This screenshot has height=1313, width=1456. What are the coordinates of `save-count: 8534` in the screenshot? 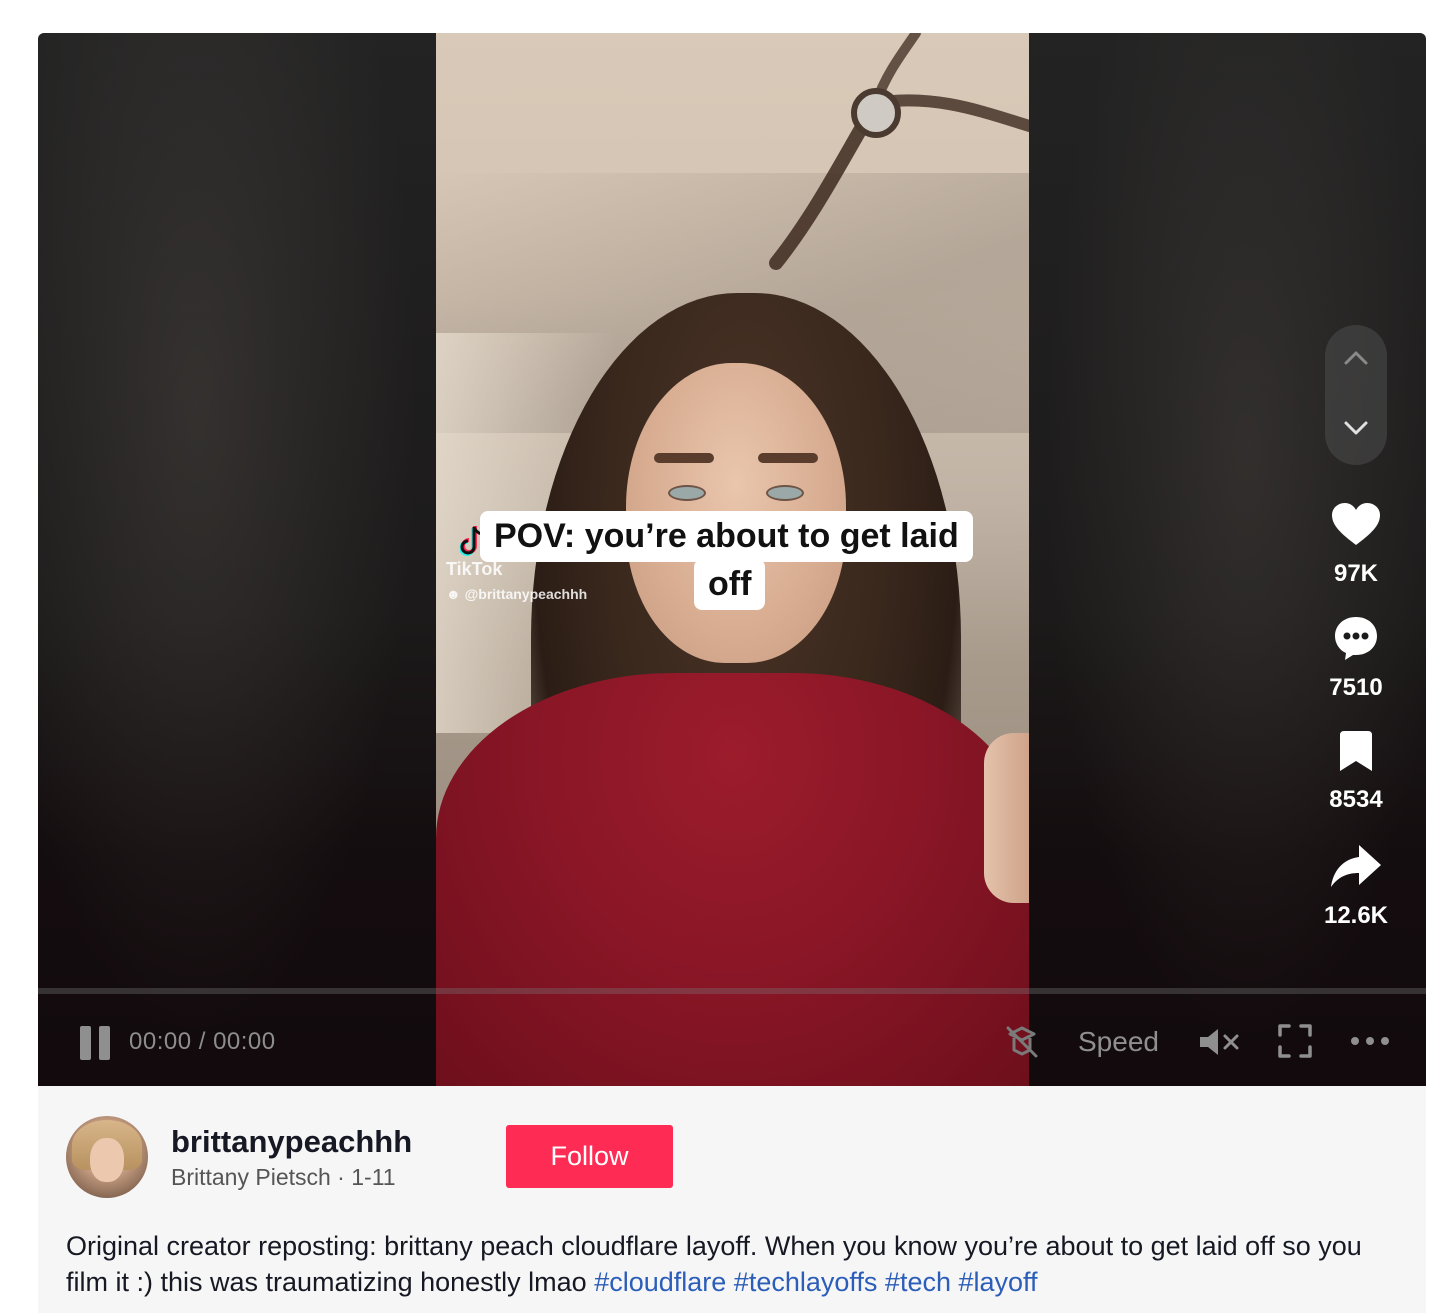 It's located at (1356, 799).